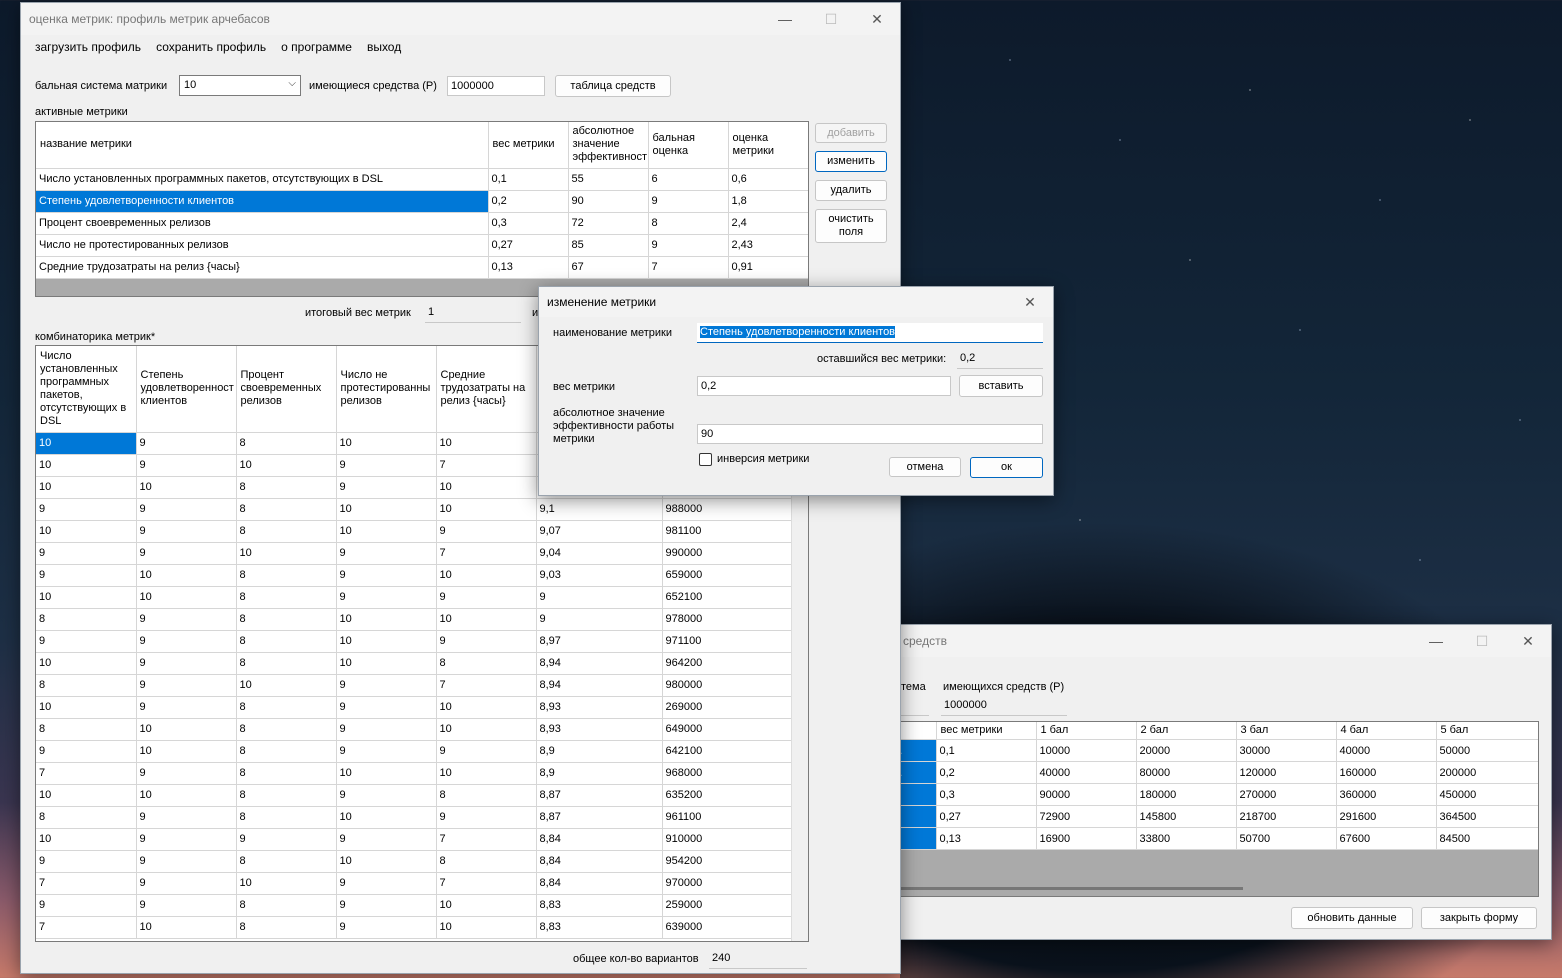  Describe the element at coordinates (727, 575) in the screenshot. I see `combinatorics-cell: 659000` at that location.